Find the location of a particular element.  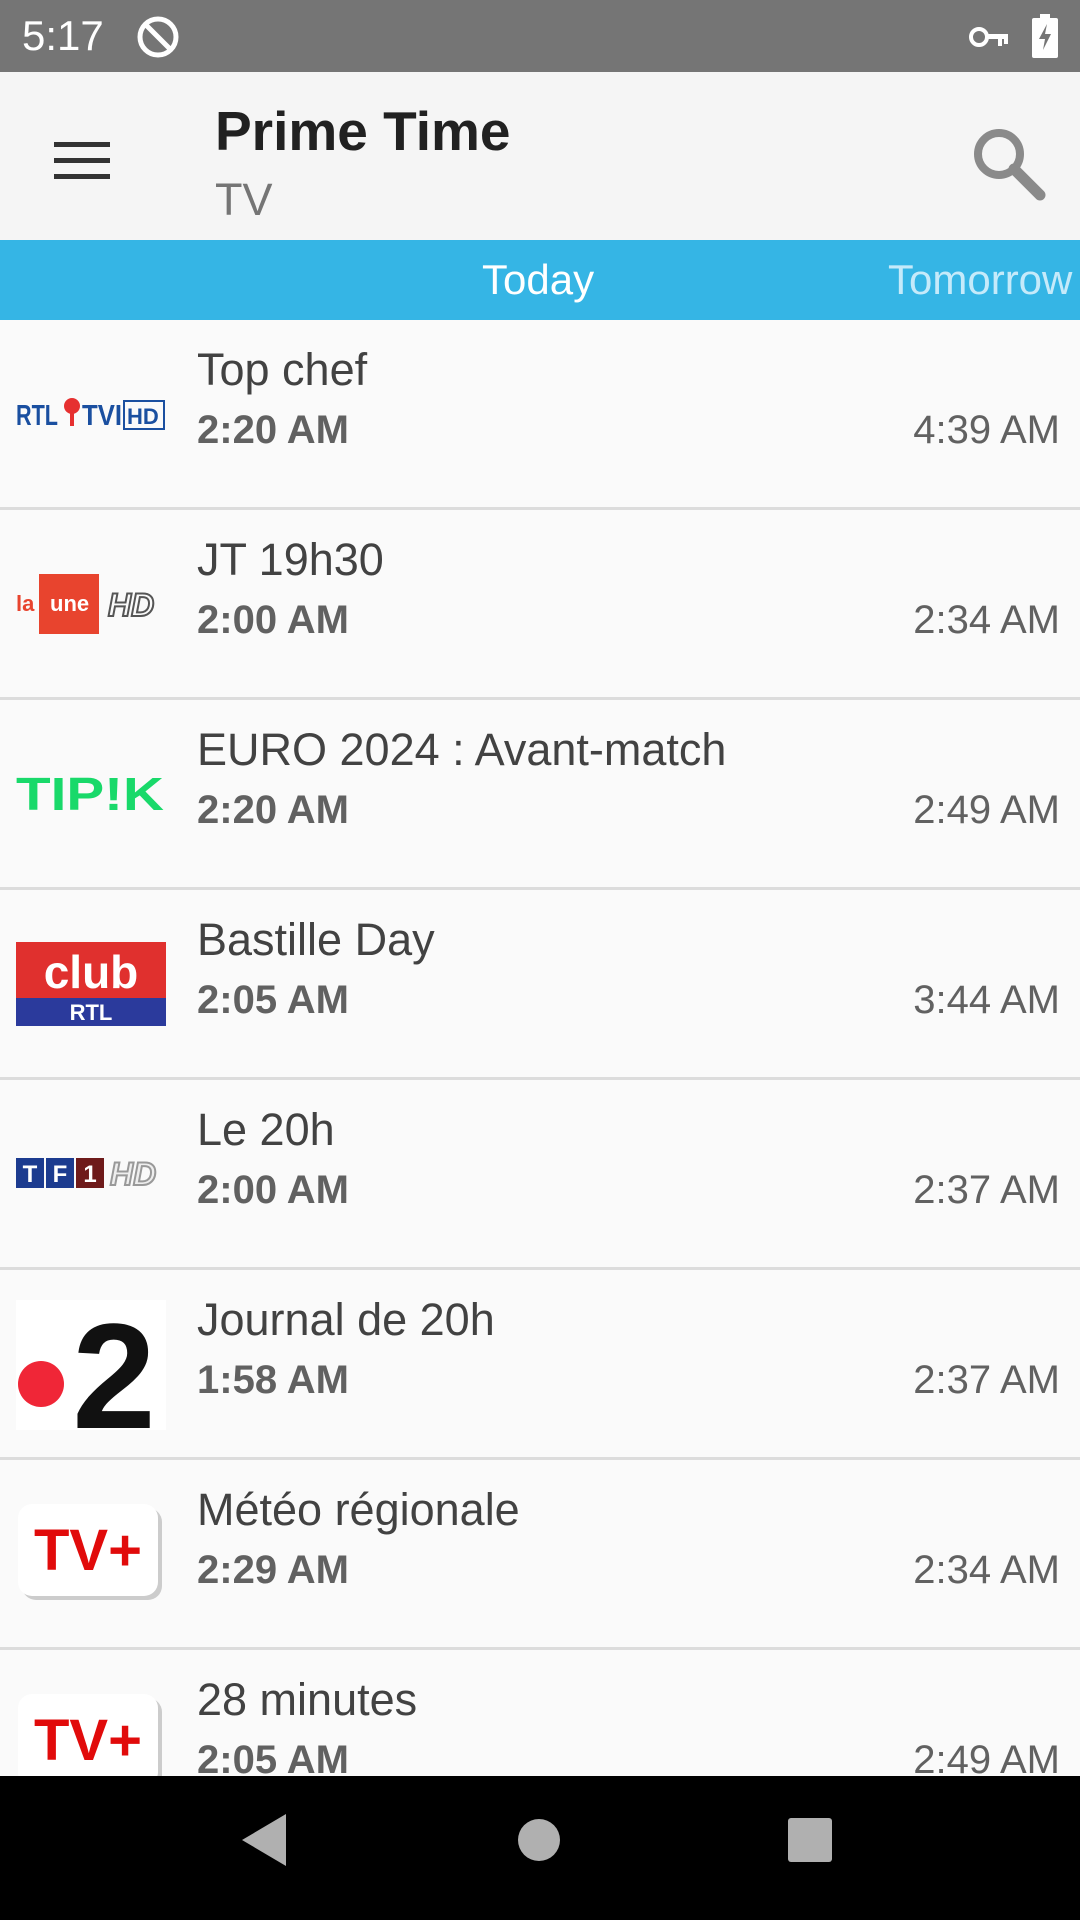

status-bar: 5:17 is located at coordinates (540, 36).